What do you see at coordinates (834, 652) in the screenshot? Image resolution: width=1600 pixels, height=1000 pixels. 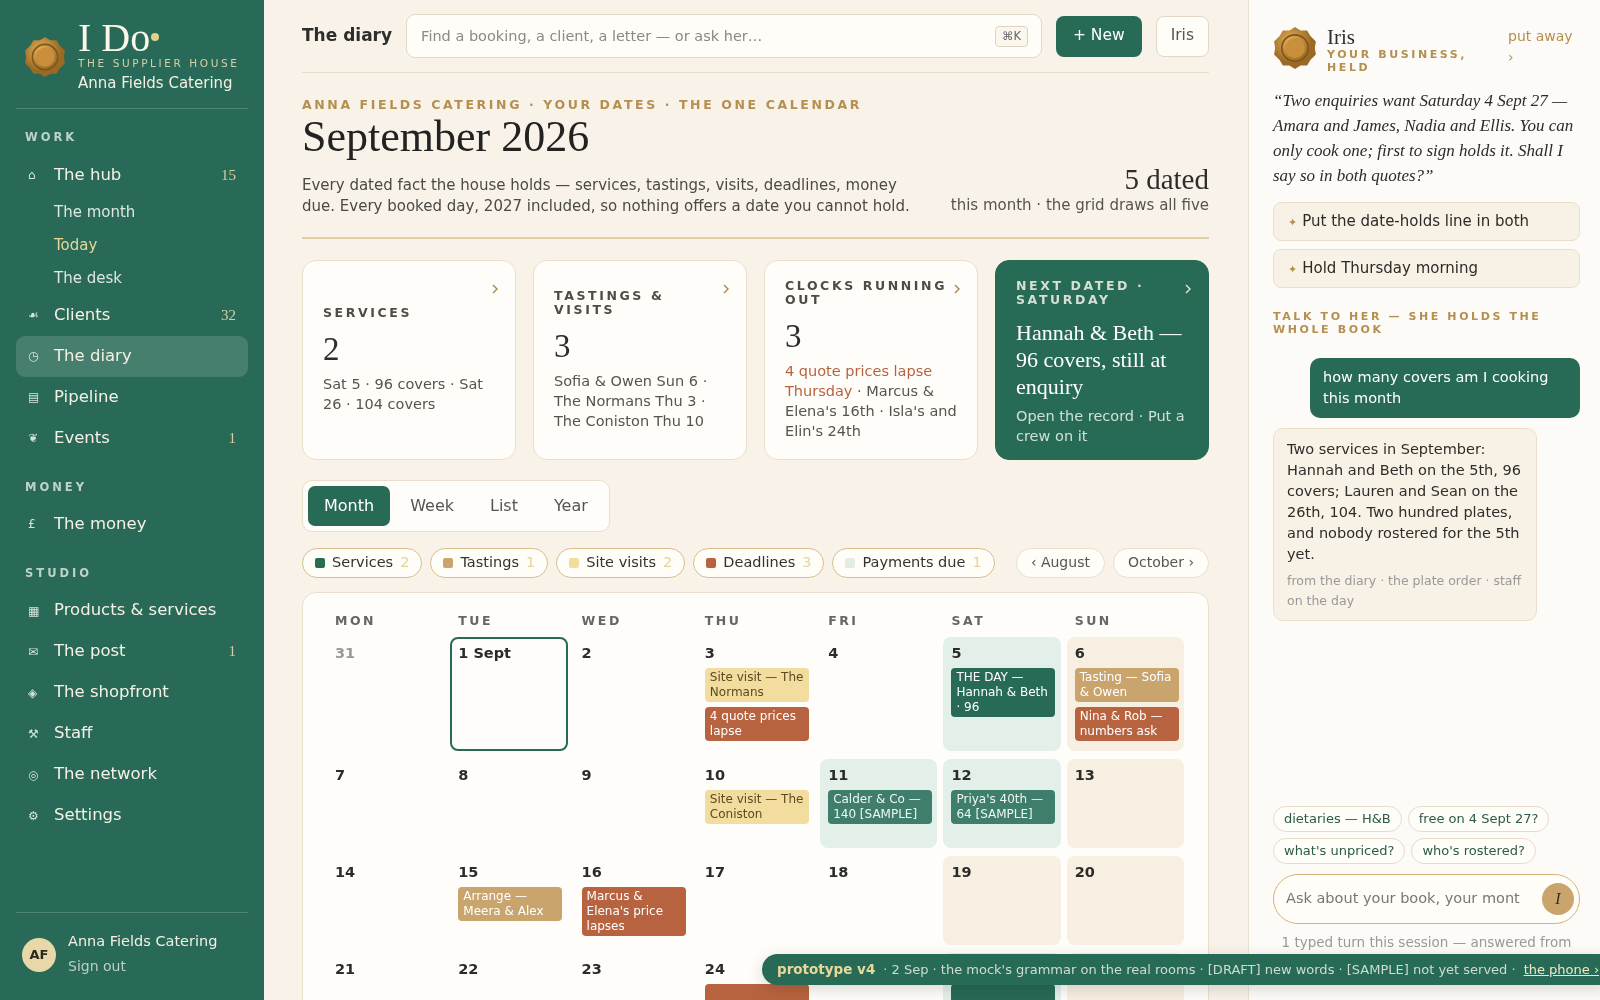 I see `day-number: 4` at bounding box center [834, 652].